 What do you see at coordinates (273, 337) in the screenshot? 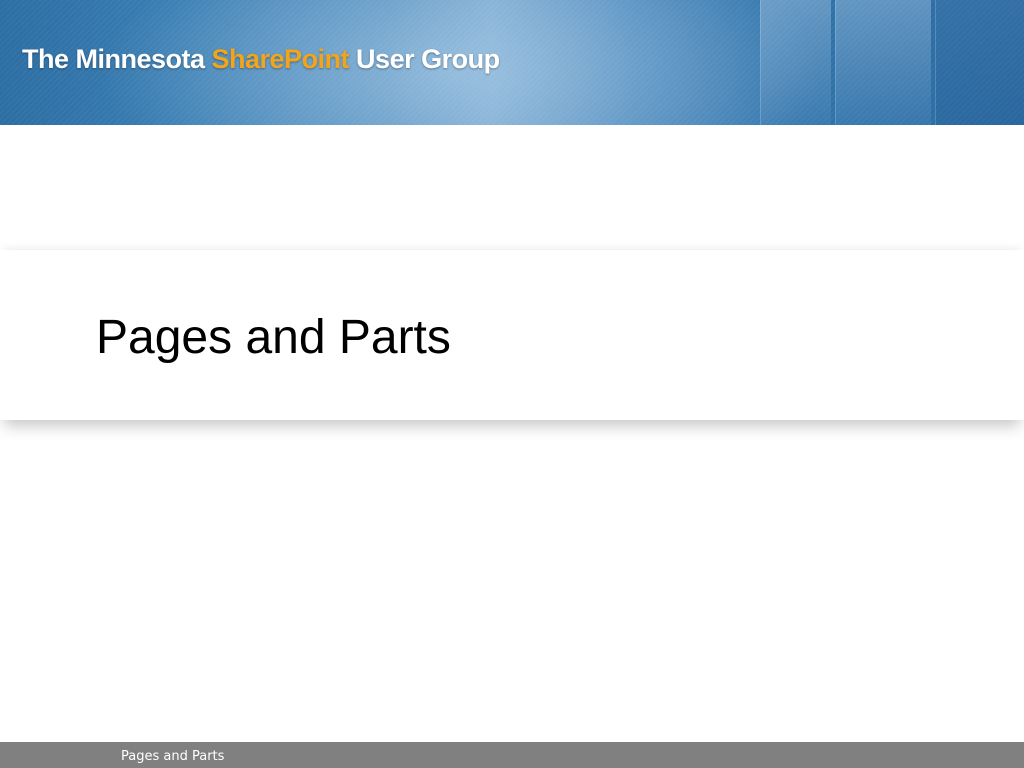
I see `slide-title: Pages and Parts` at bounding box center [273, 337].